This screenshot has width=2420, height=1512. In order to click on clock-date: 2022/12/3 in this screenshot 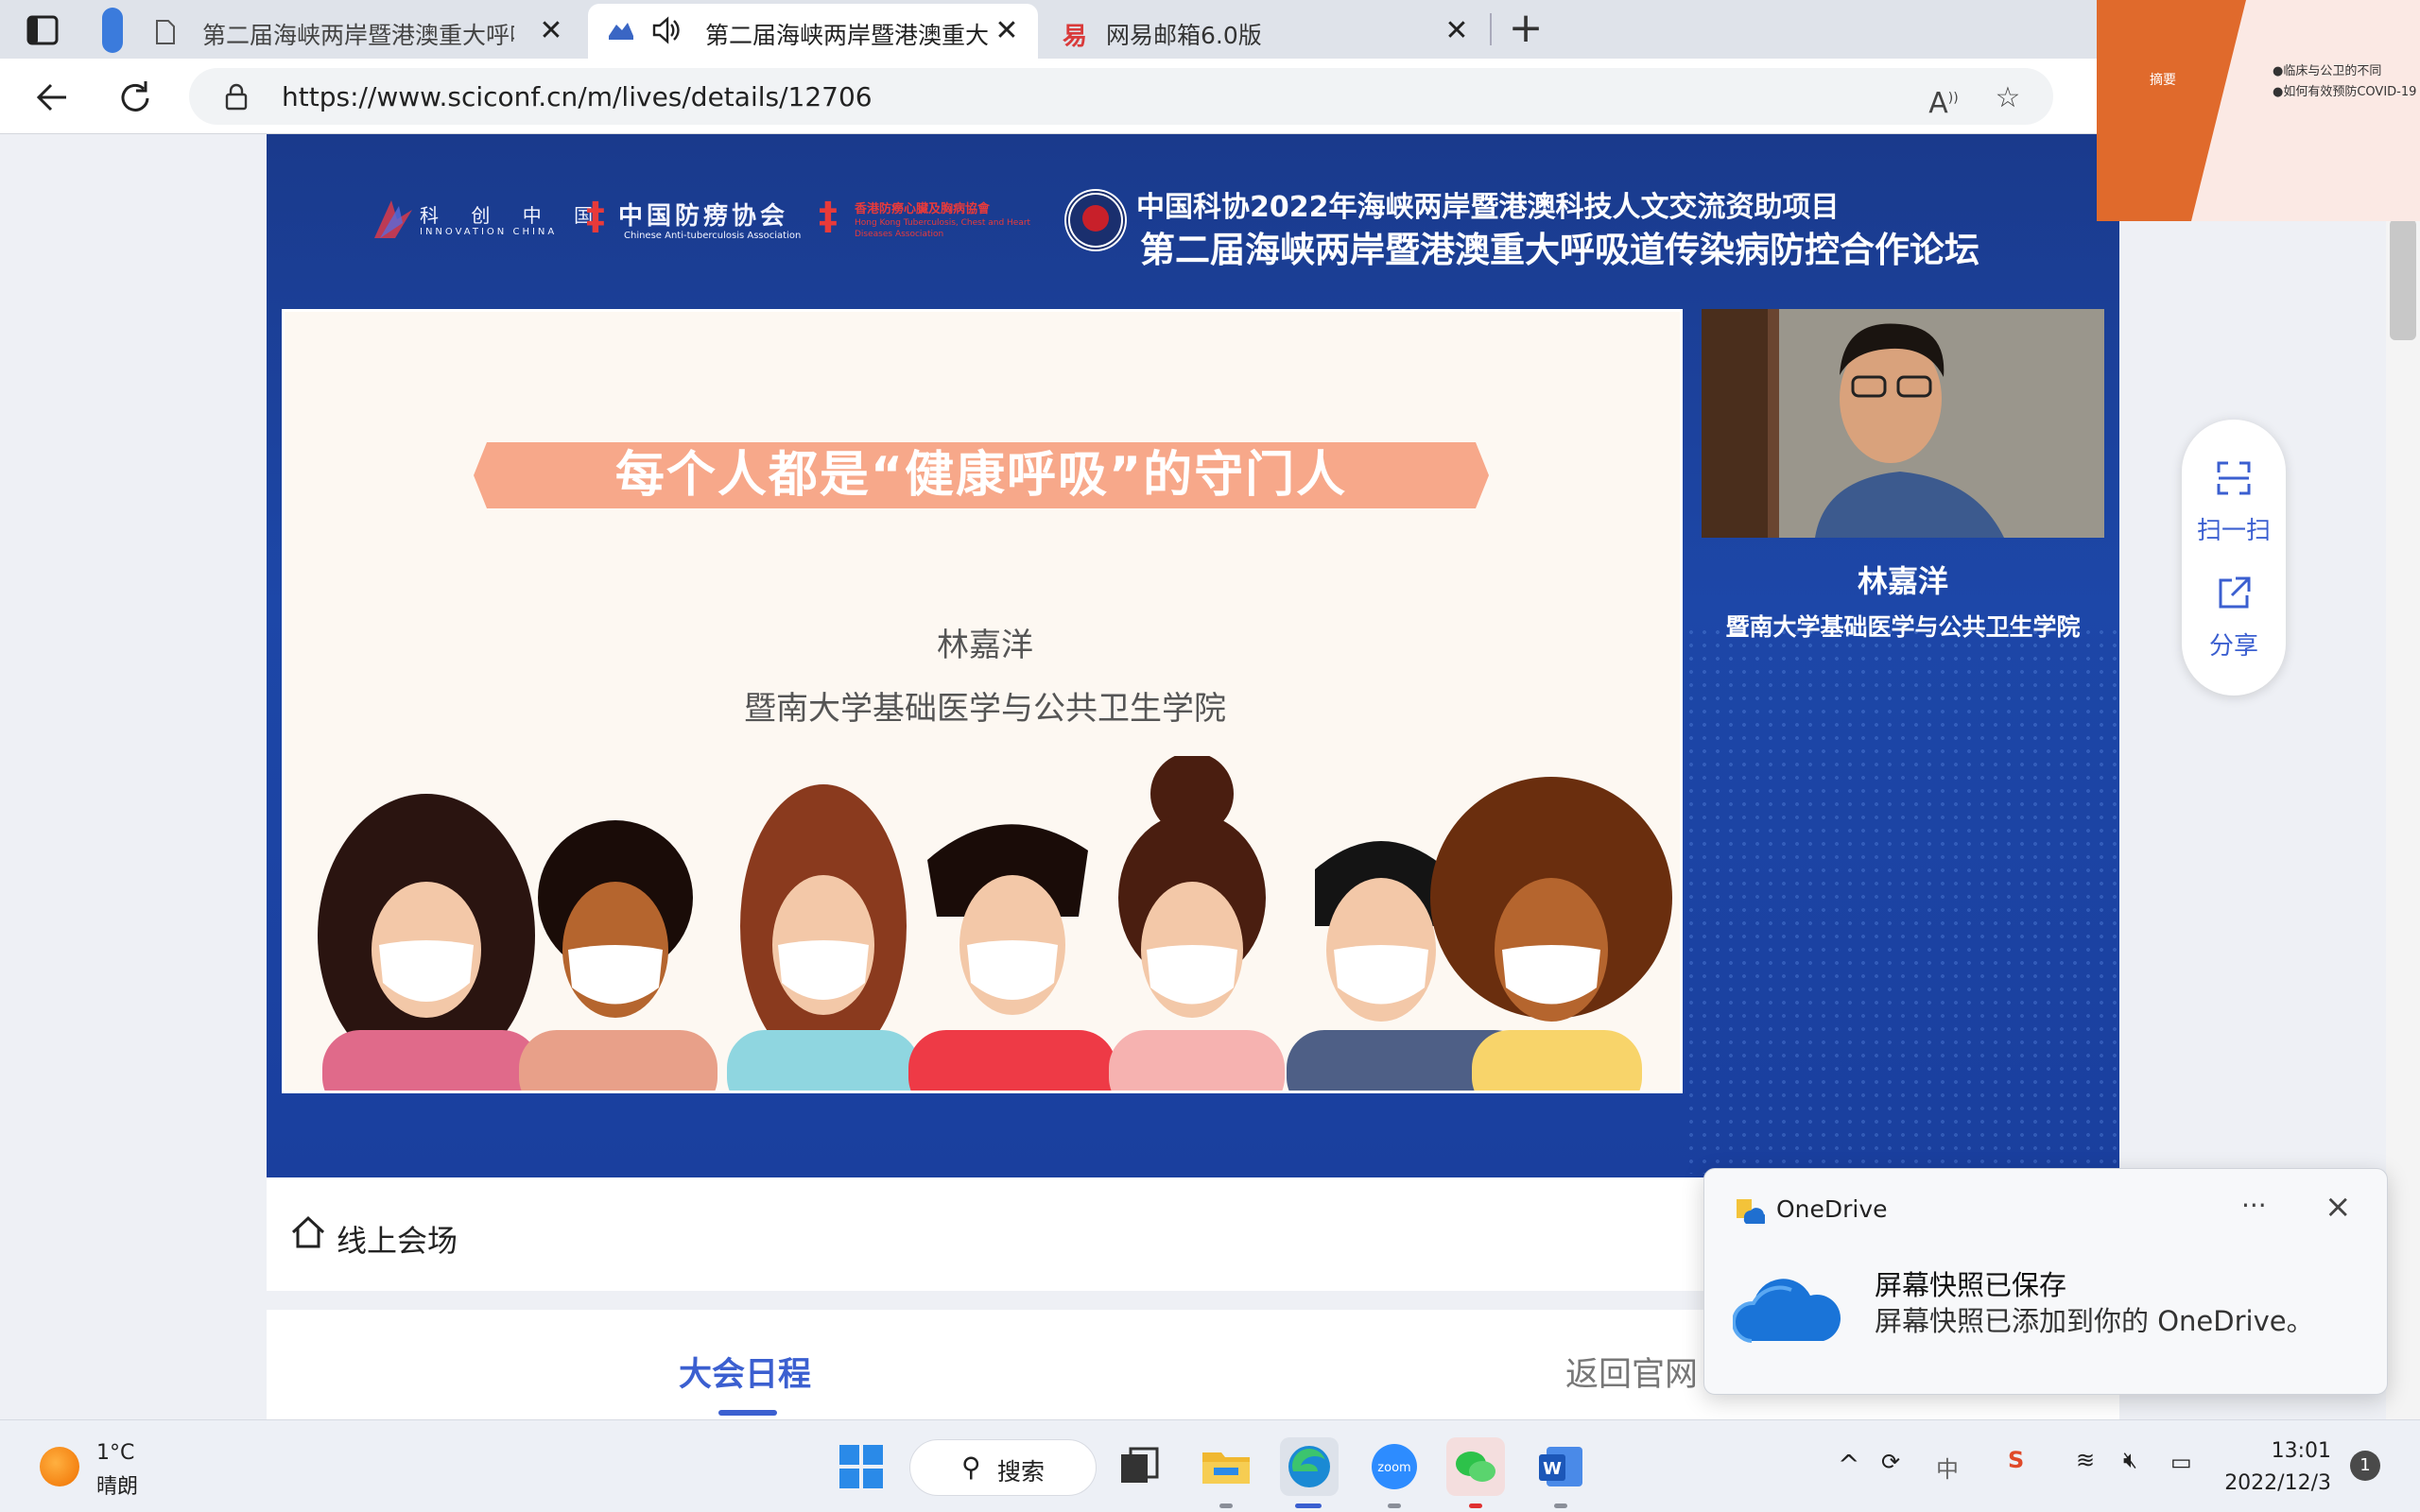, I will do `click(2274, 1483)`.